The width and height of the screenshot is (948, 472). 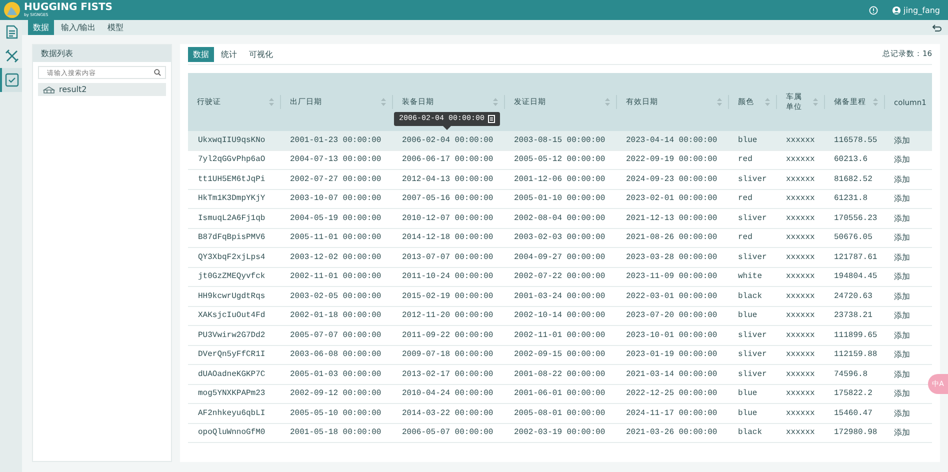 What do you see at coordinates (560, 218) in the screenshot?
I see `table-cell: 2002-08-04 00:00:00` at bounding box center [560, 218].